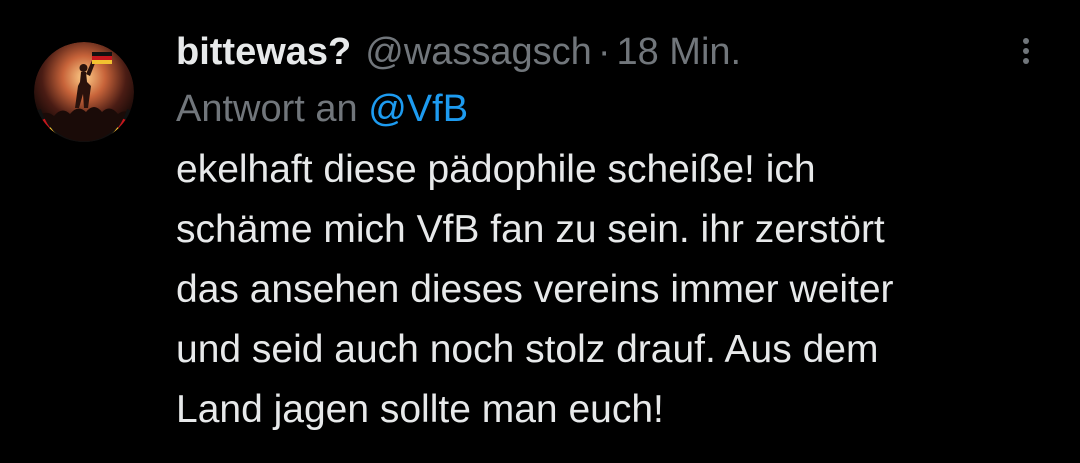 This screenshot has width=1080, height=463. Describe the element at coordinates (420, 409) in the screenshot. I see `tweet-text-line: Land jagen sollte man euch!` at that location.